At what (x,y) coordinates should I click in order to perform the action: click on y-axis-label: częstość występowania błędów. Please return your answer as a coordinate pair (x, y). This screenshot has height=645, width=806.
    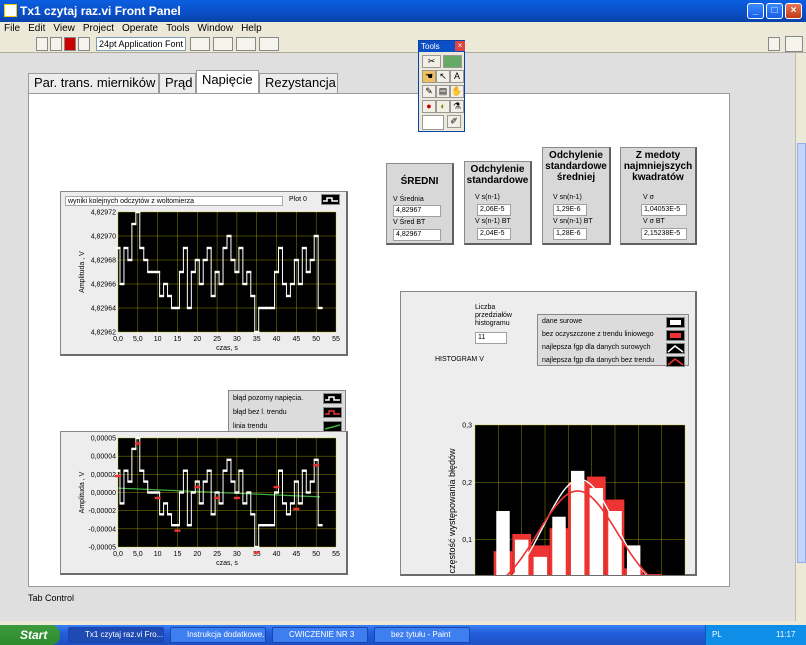
    Looking at the image, I should click on (452, 511).